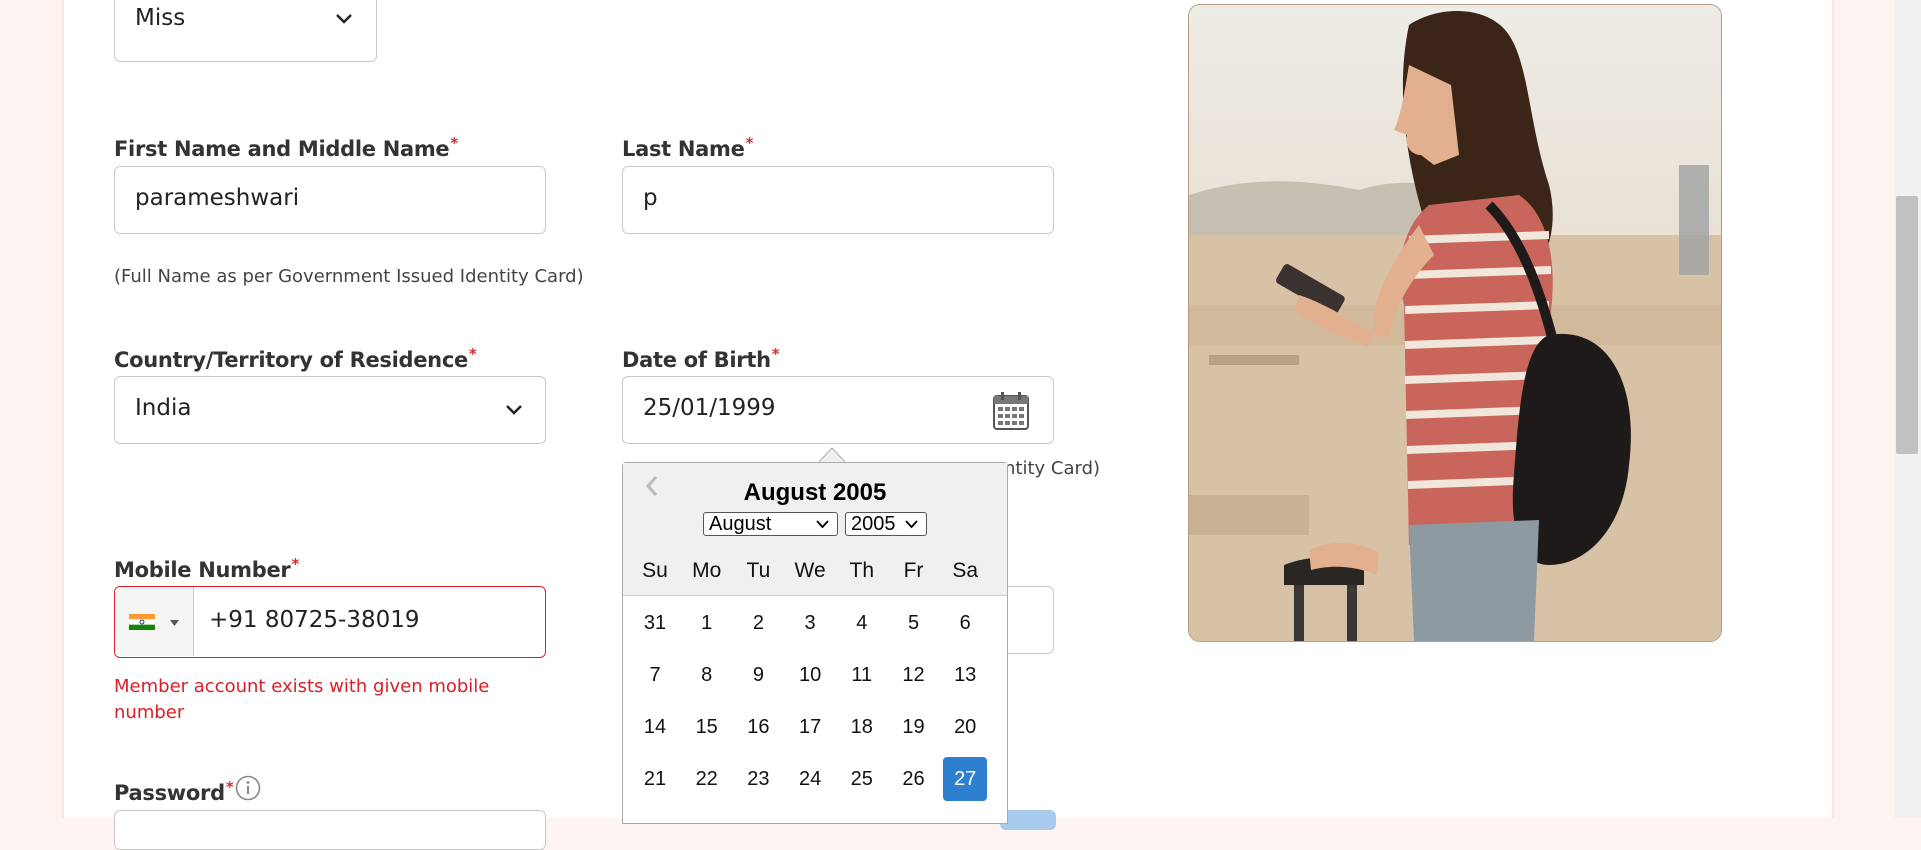  What do you see at coordinates (1028, 820) in the screenshot?
I see `submit-button-edge` at bounding box center [1028, 820].